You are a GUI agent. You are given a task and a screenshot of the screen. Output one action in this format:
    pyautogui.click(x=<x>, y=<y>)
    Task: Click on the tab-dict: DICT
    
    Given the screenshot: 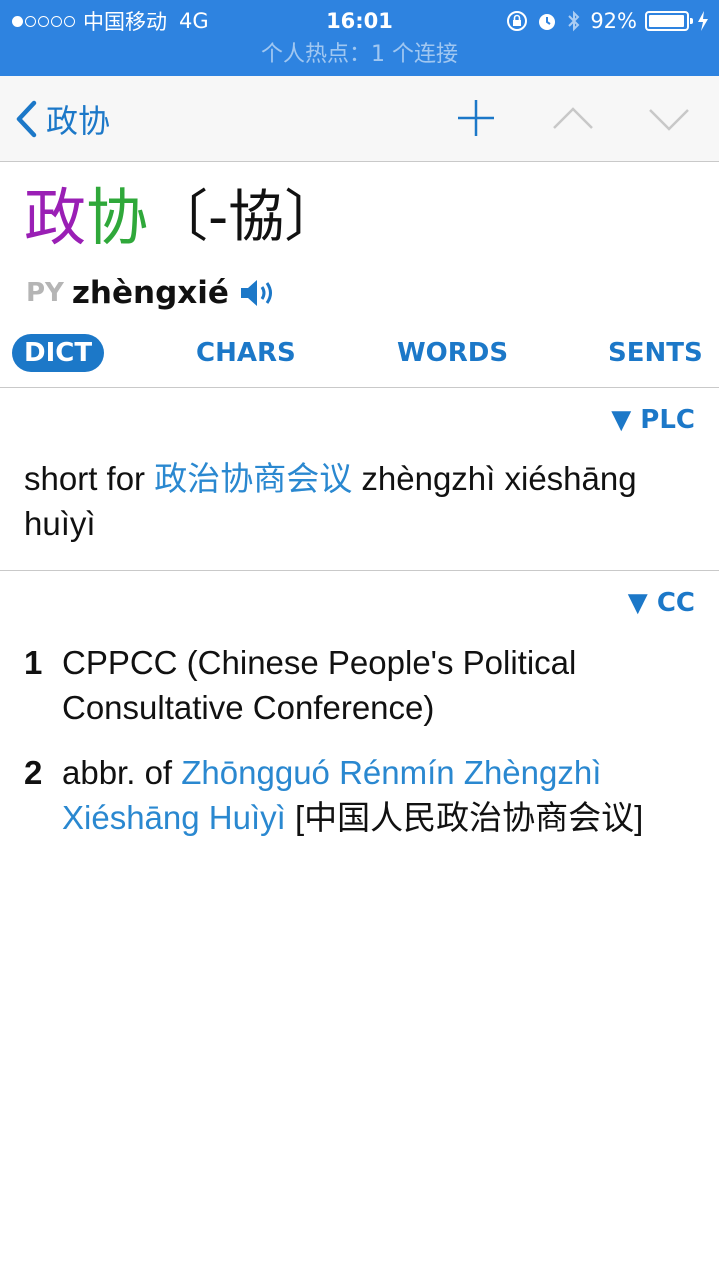 What is the action you would take?
    pyautogui.click(x=58, y=353)
    